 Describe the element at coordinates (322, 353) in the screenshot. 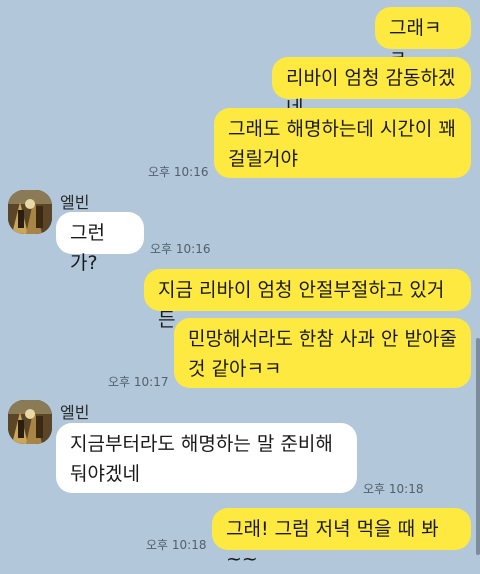

I see `message-bubble-sent: 민망해서라도 한참 사과 안 받아줄 것 같아ㅋㅋ` at that location.